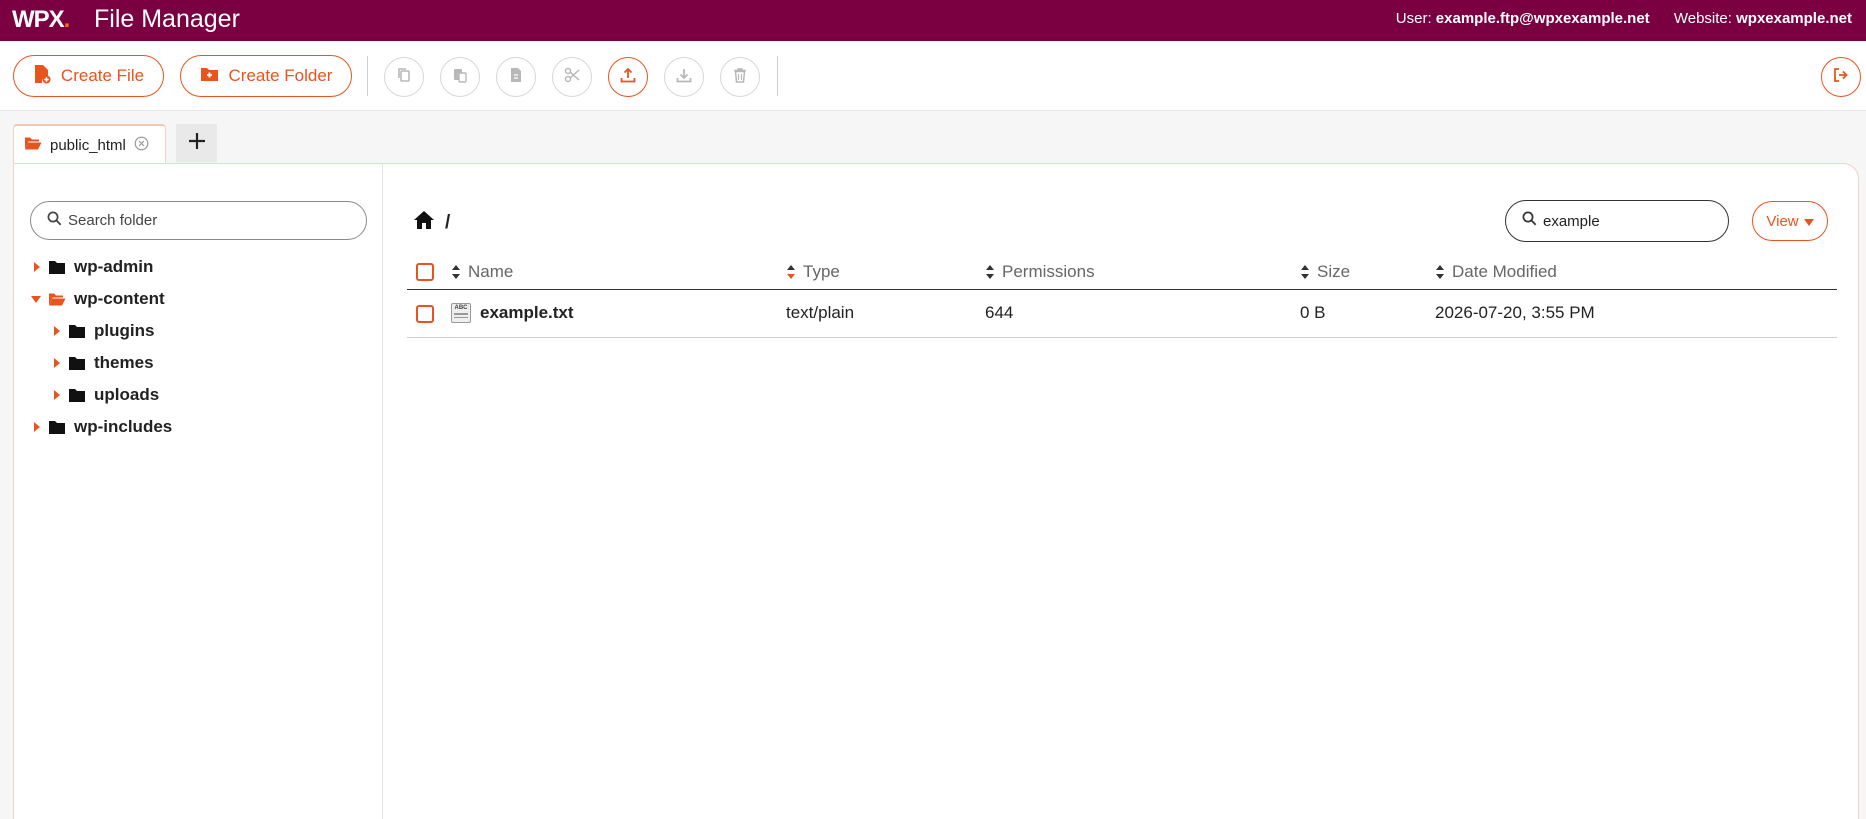  What do you see at coordinates (820, 312) in the screenshot?
I see `file-type-cell: text/plain` at bounding box center [820, 312].